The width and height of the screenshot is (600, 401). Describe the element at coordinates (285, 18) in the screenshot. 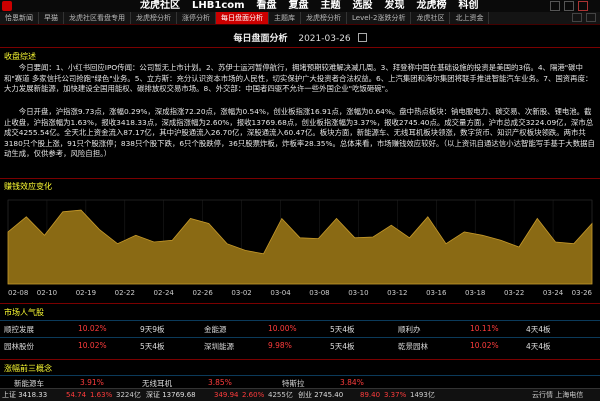

I see `tab-theme: 主题库` at that location.